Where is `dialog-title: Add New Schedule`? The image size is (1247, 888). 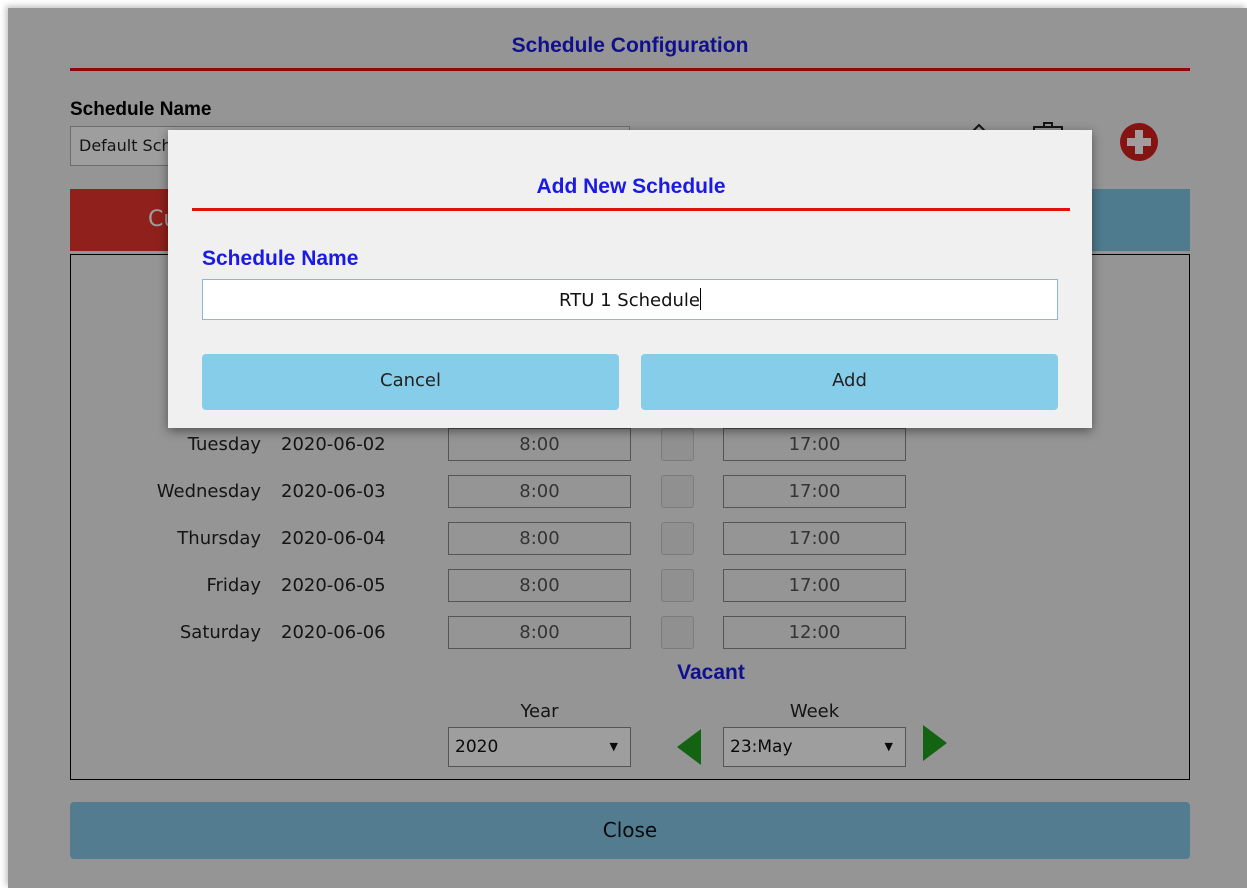
dialog-title: Add New Schedule is located at coordinates (631, 186).